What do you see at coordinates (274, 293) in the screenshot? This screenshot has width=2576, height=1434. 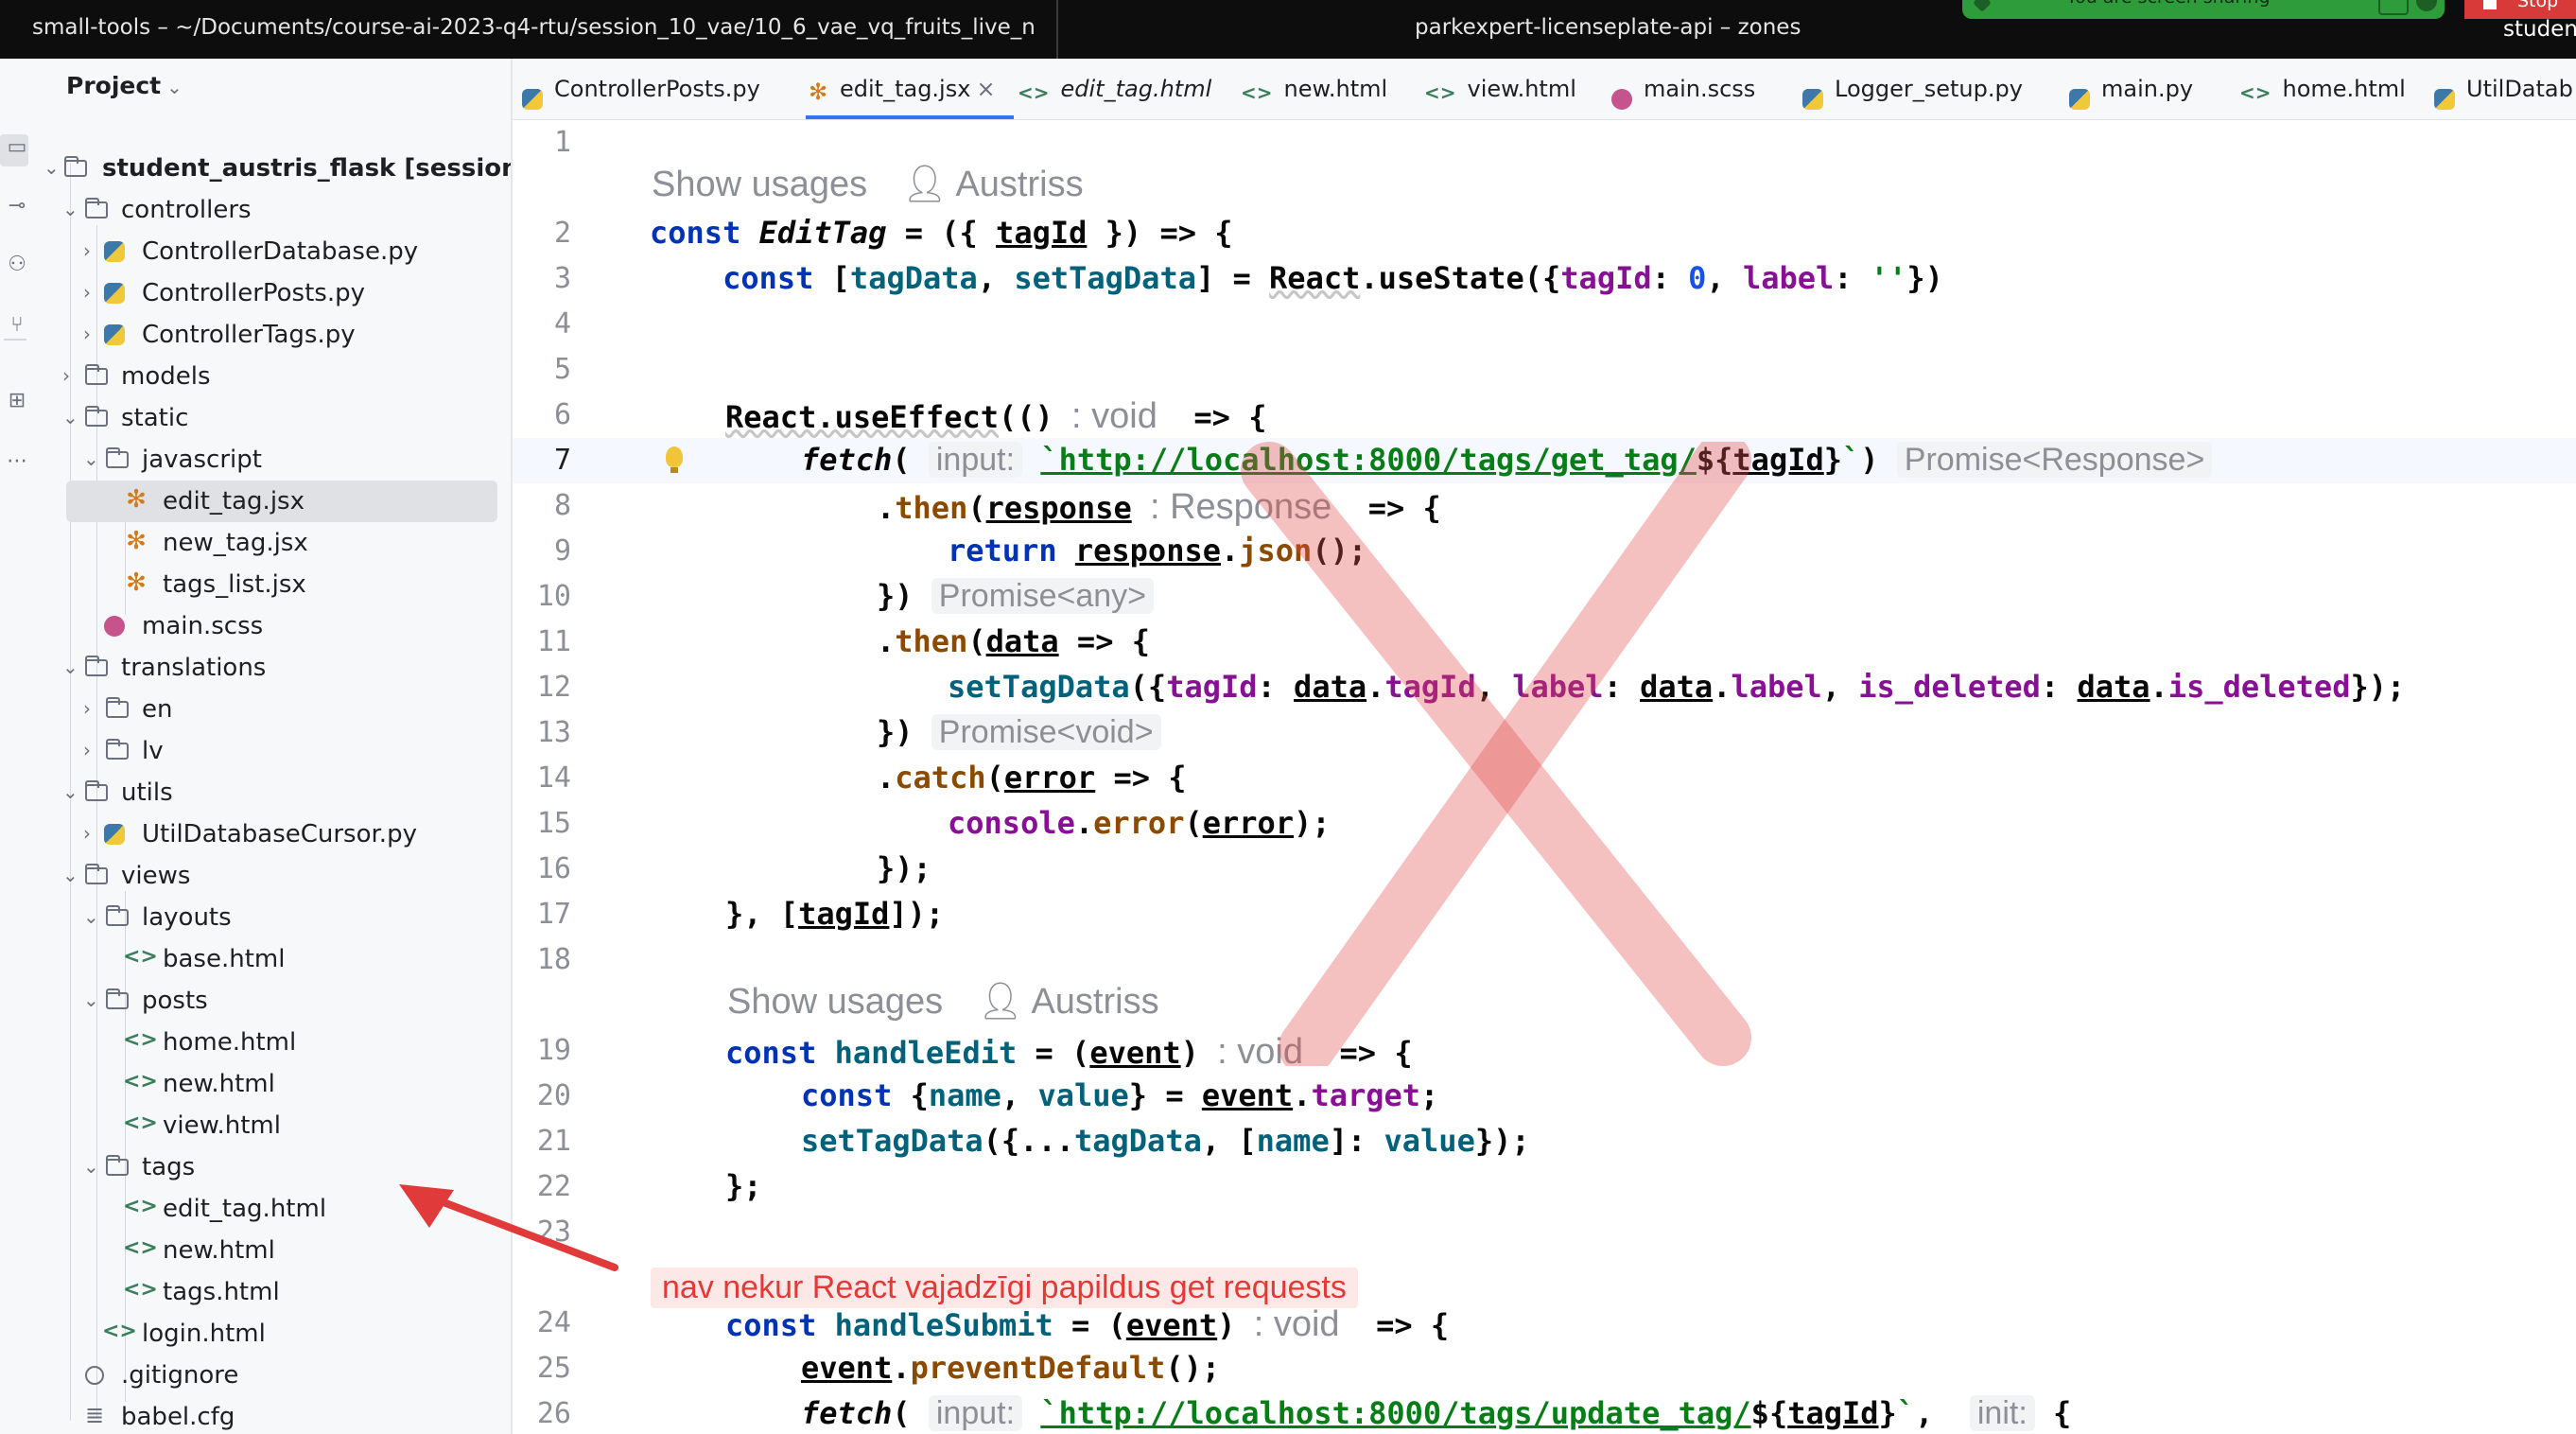 I see `tree-item-controller-posts: › ControllerPosts.py` at bounding box center [274, 293].